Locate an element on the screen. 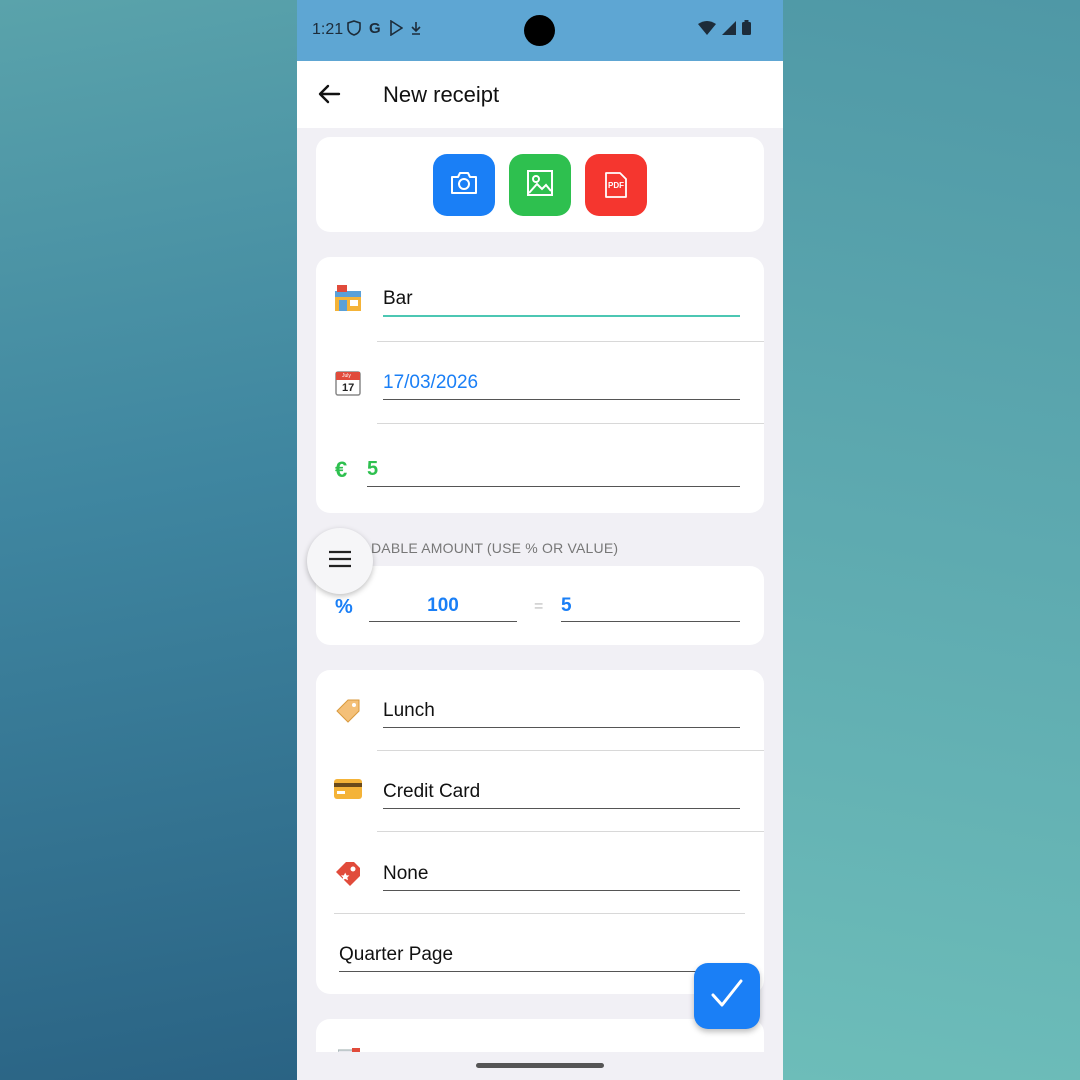 This screenshot has width=1080, height=1080. home-indicator is located at coordinates (540, 1065).